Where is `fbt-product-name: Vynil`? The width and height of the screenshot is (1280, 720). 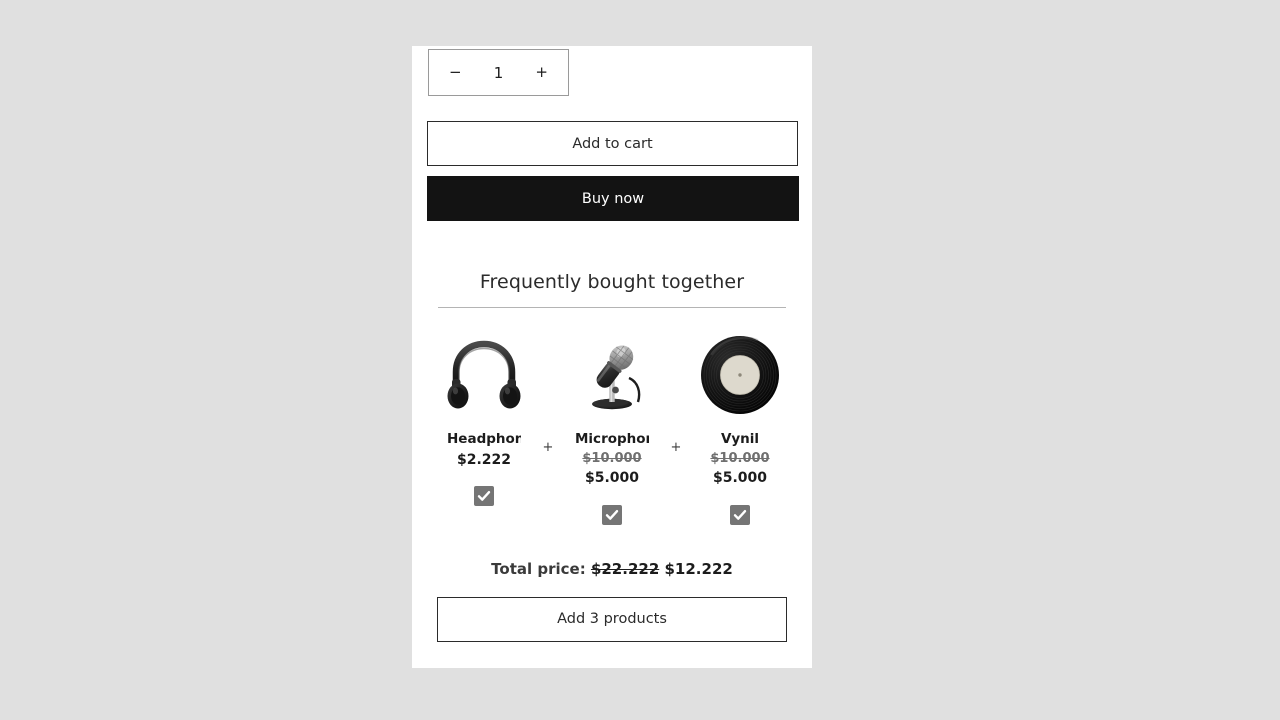
fbt-product-name: Vynil is located at coordinates (740, 439).